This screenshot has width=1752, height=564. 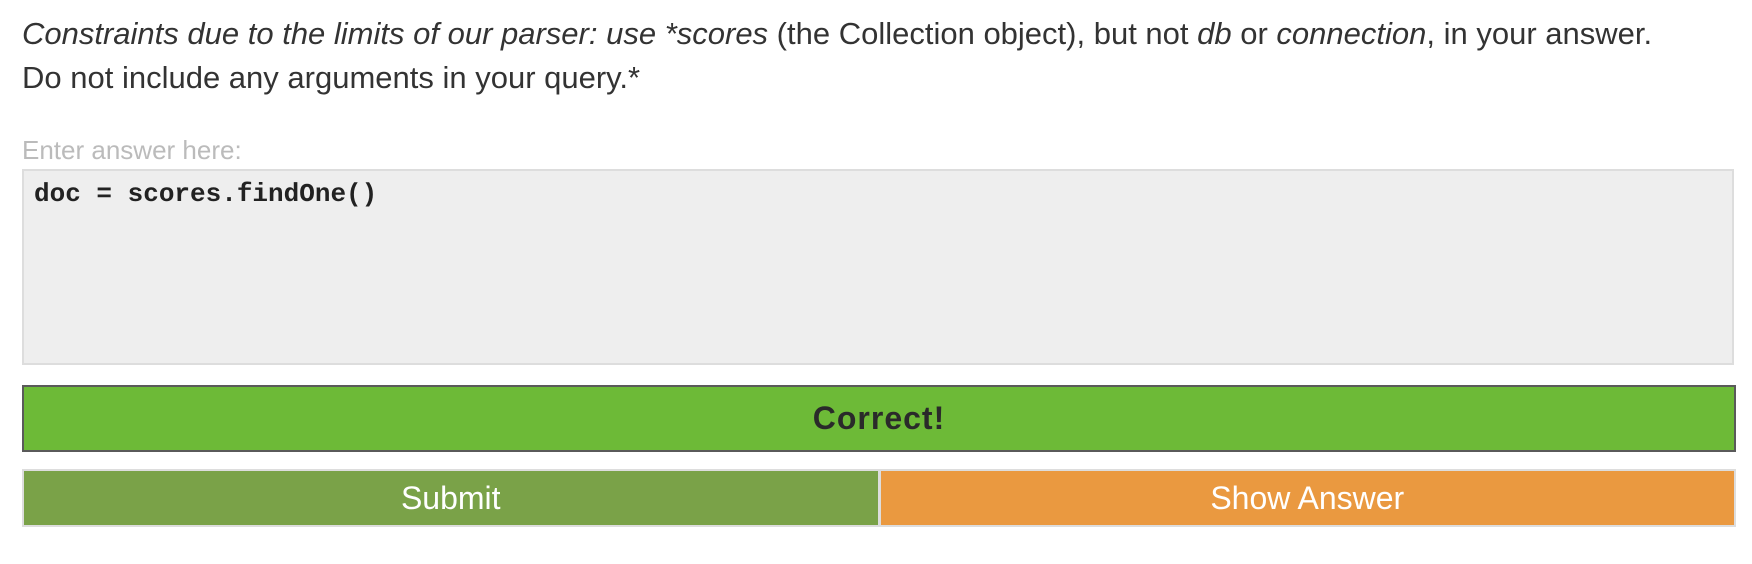 I want to click on feedback-text: Correct!, so click(x=879, y=418).